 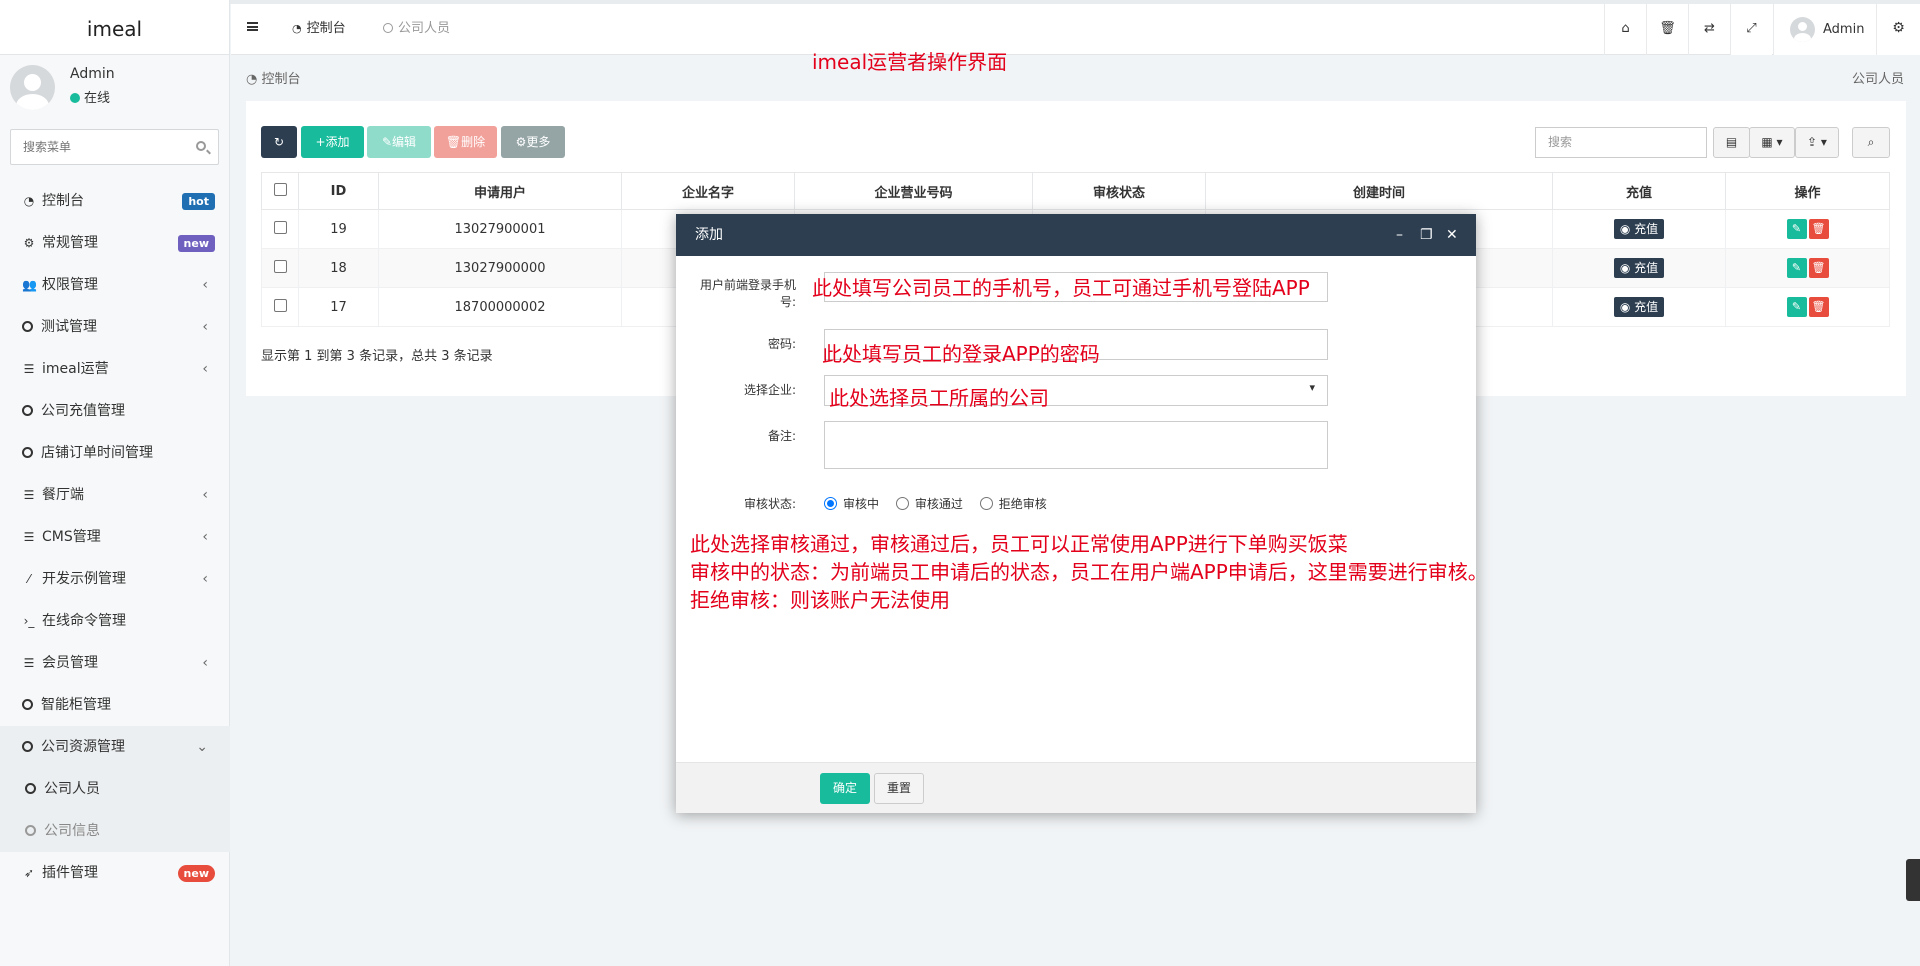 What do you see at coordinates (29, 537) in the screenshot?
I see `list-icon: ☰` at bounding box center [29, 537].